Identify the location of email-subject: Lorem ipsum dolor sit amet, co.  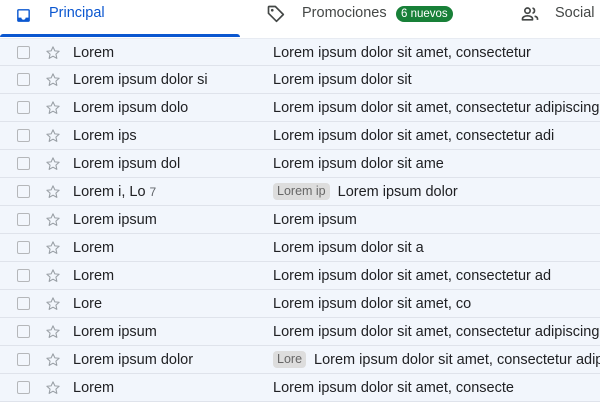
(372, 304).